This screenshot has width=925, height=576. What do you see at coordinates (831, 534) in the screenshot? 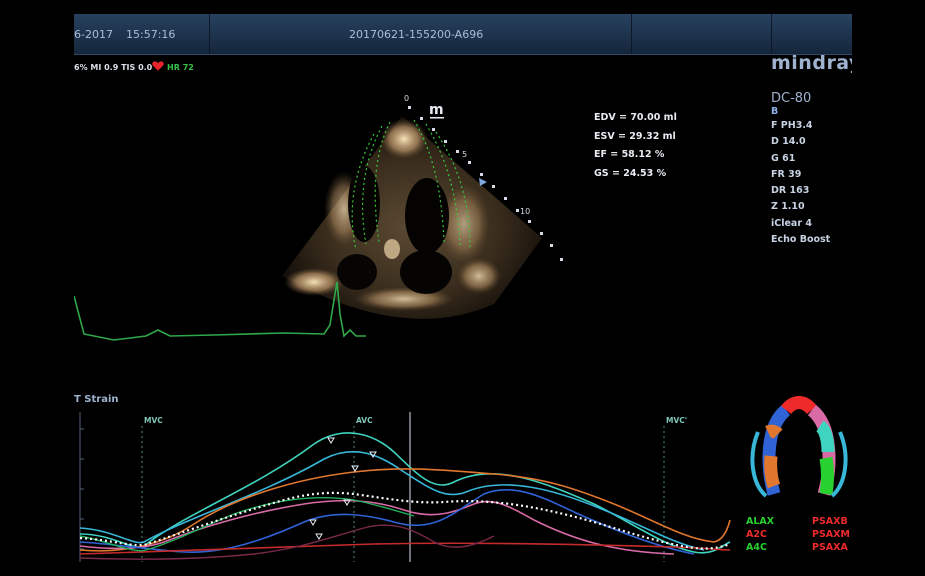
I see `legend-psaxm: PSAXM` at bounding box center [831, 534].